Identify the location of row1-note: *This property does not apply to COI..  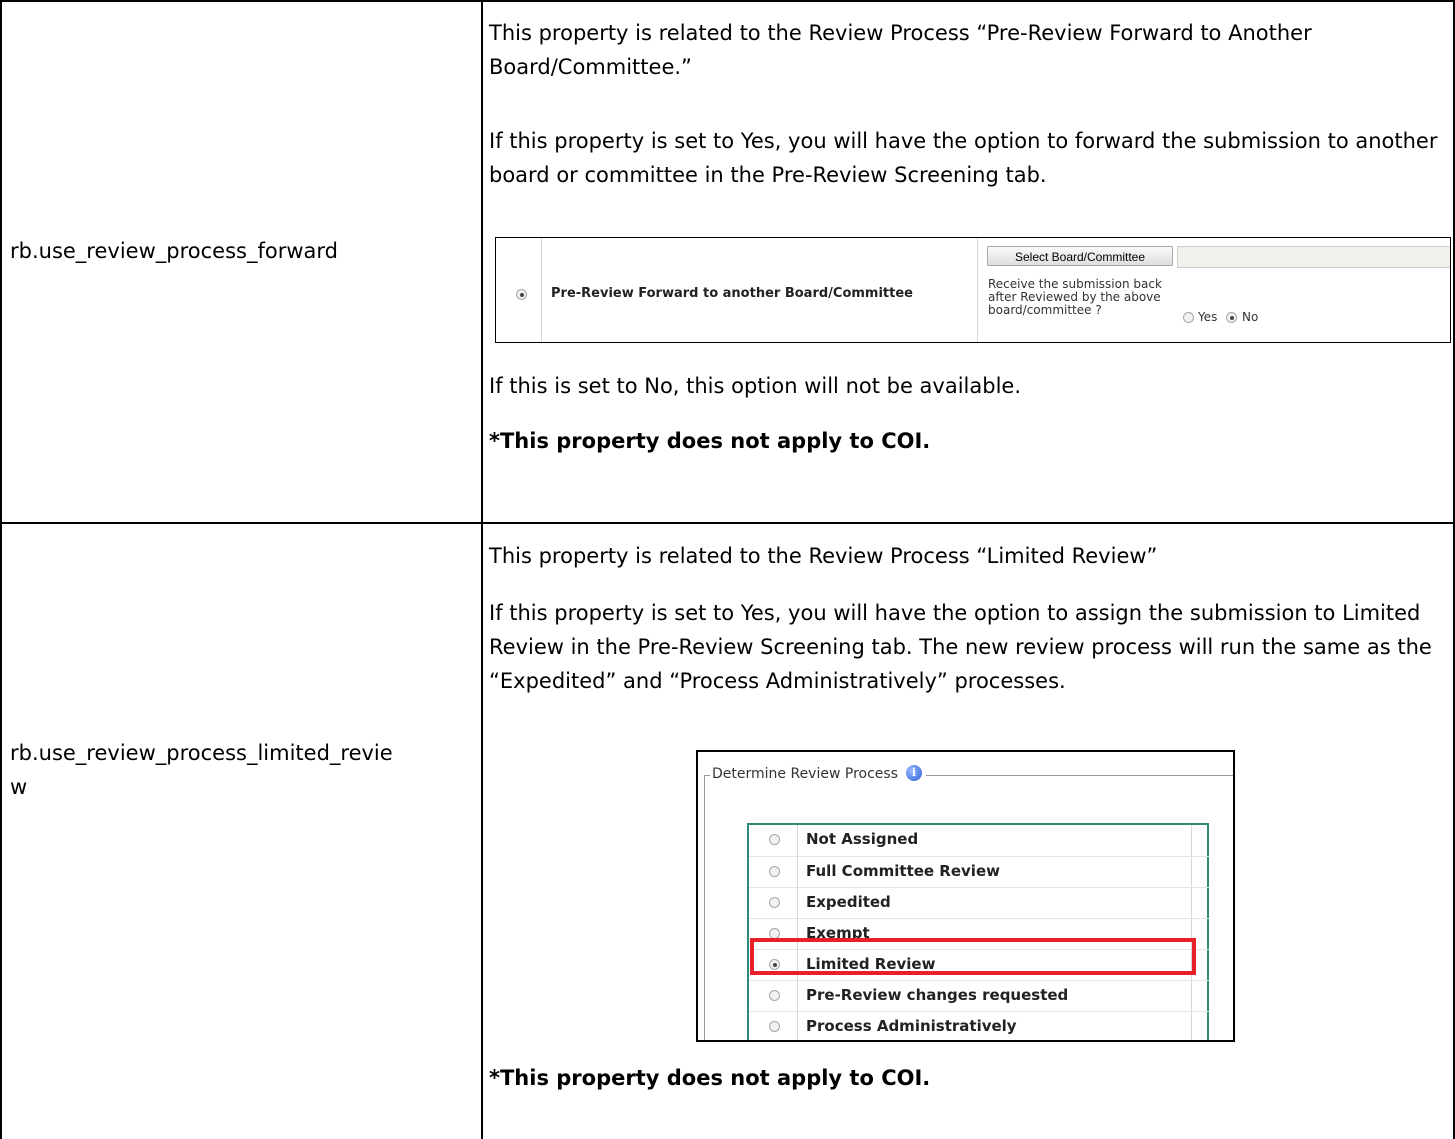
(710, 441).